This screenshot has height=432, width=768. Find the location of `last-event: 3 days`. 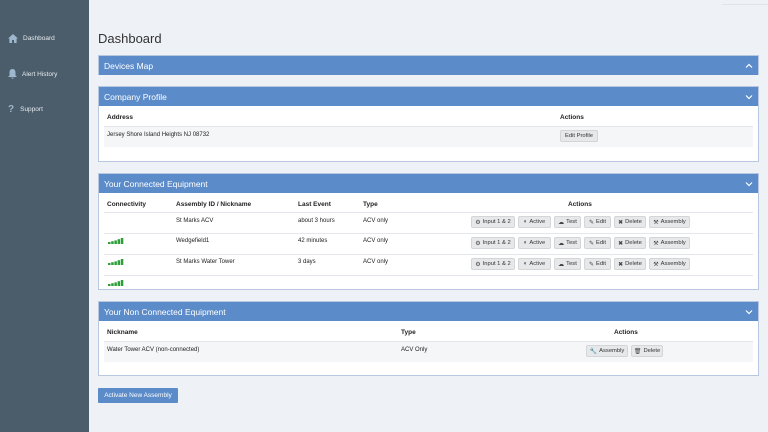

last-event: 3 days is located at coordinates (307, 262).